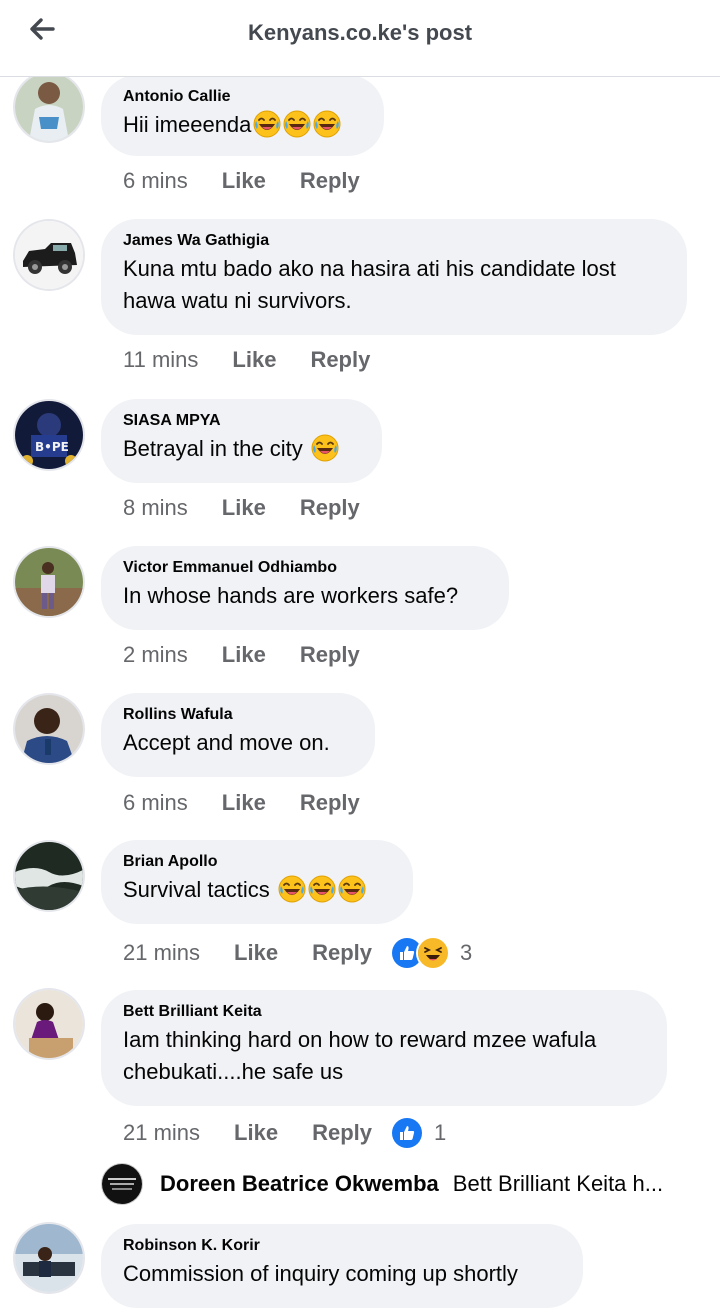  What do you see at coordinates (291, 595) in the screenshot?
I see `comment-text: In whose hands are workers safe?` at bounding box center [291, 595].